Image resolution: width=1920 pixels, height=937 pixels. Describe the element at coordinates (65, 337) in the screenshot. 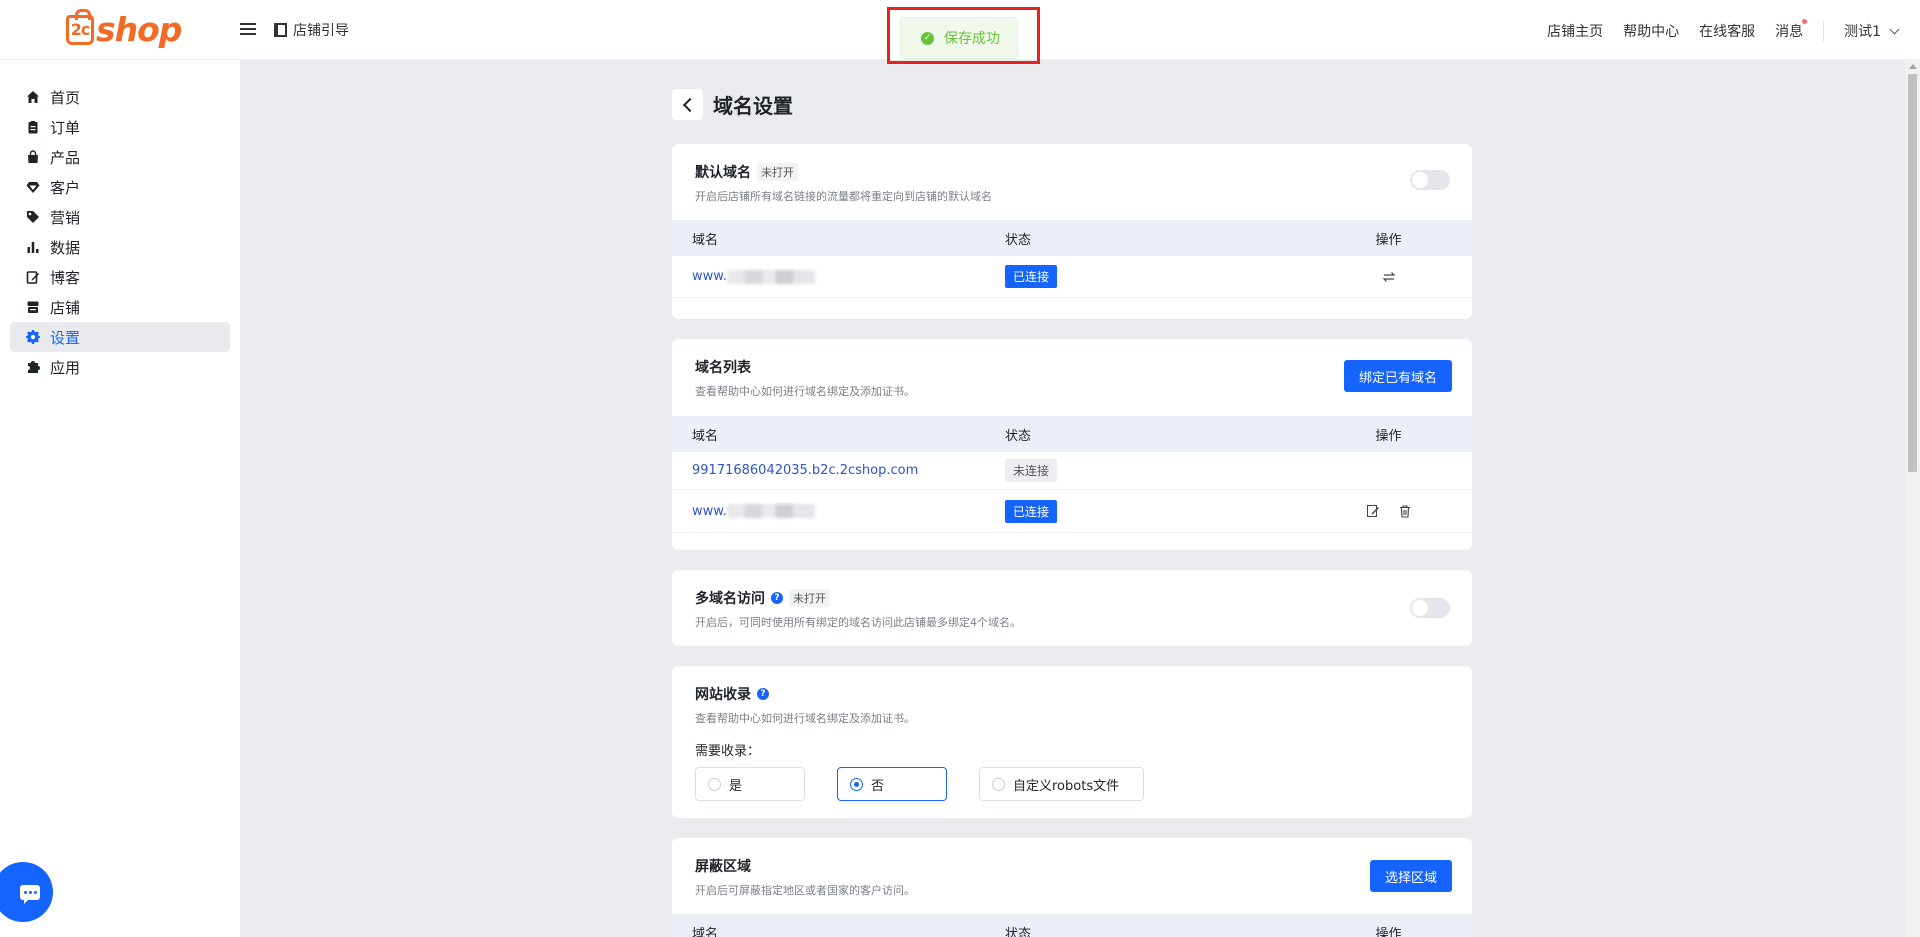

I see `sidebar-item-label: 设置` at that location.